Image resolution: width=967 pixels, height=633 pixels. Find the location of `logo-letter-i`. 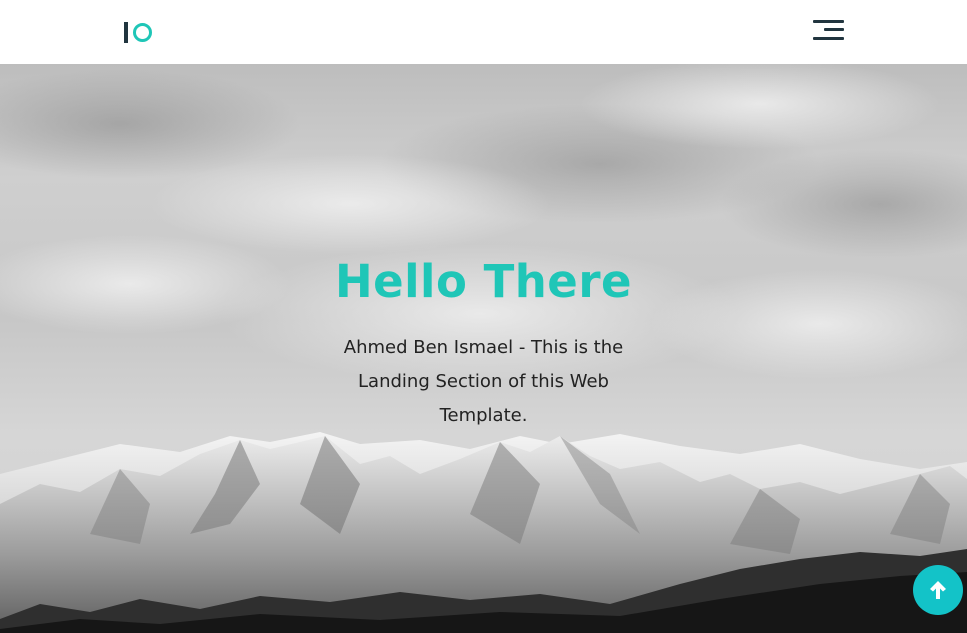

logo-letter-i is located at coordinates (126, 32).